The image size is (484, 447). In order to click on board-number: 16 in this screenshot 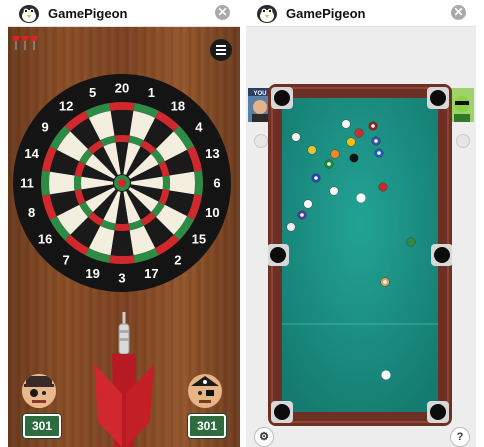, I will do `click(45, 238)`.